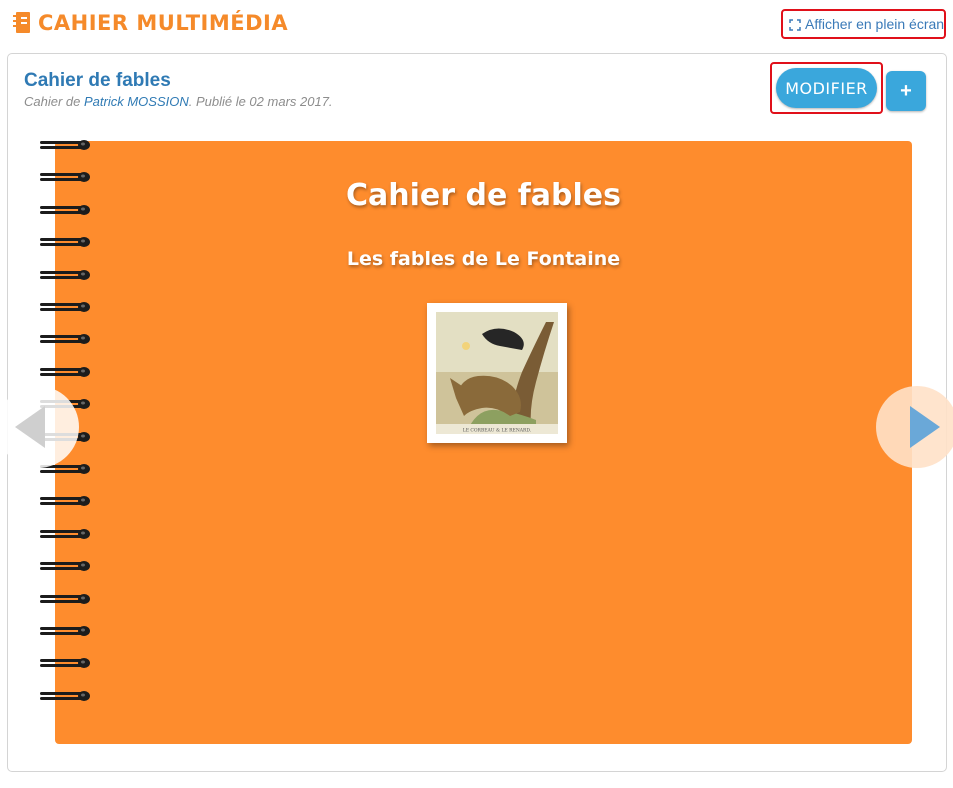 The image size is (953, 788). I want to click on app-header: CAHIER MULTIMÉDIA, so click(150, 23).